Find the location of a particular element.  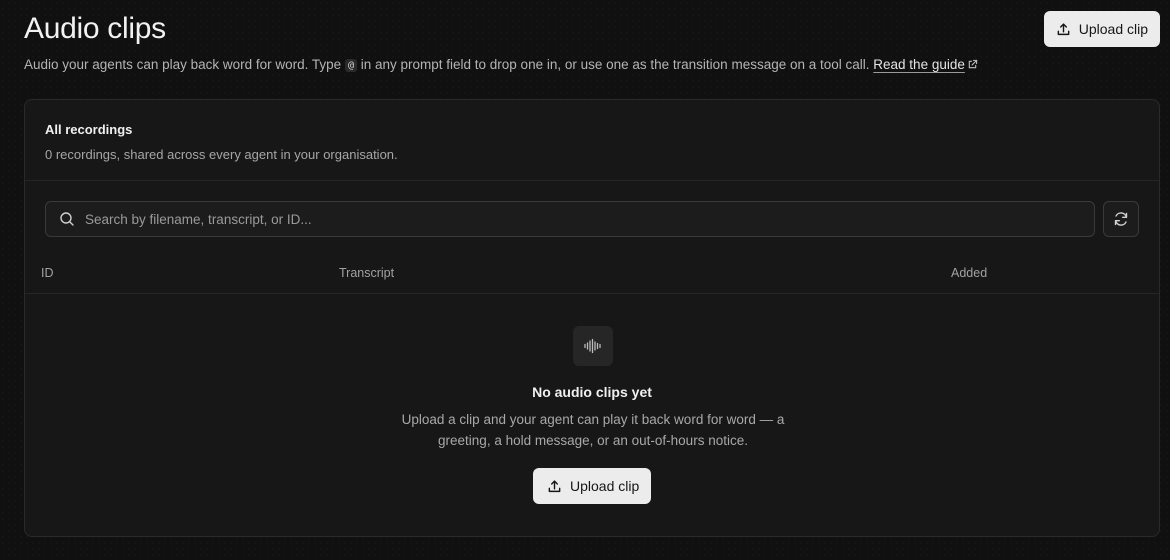

refresh-button is located at coordinates (1121, 219).